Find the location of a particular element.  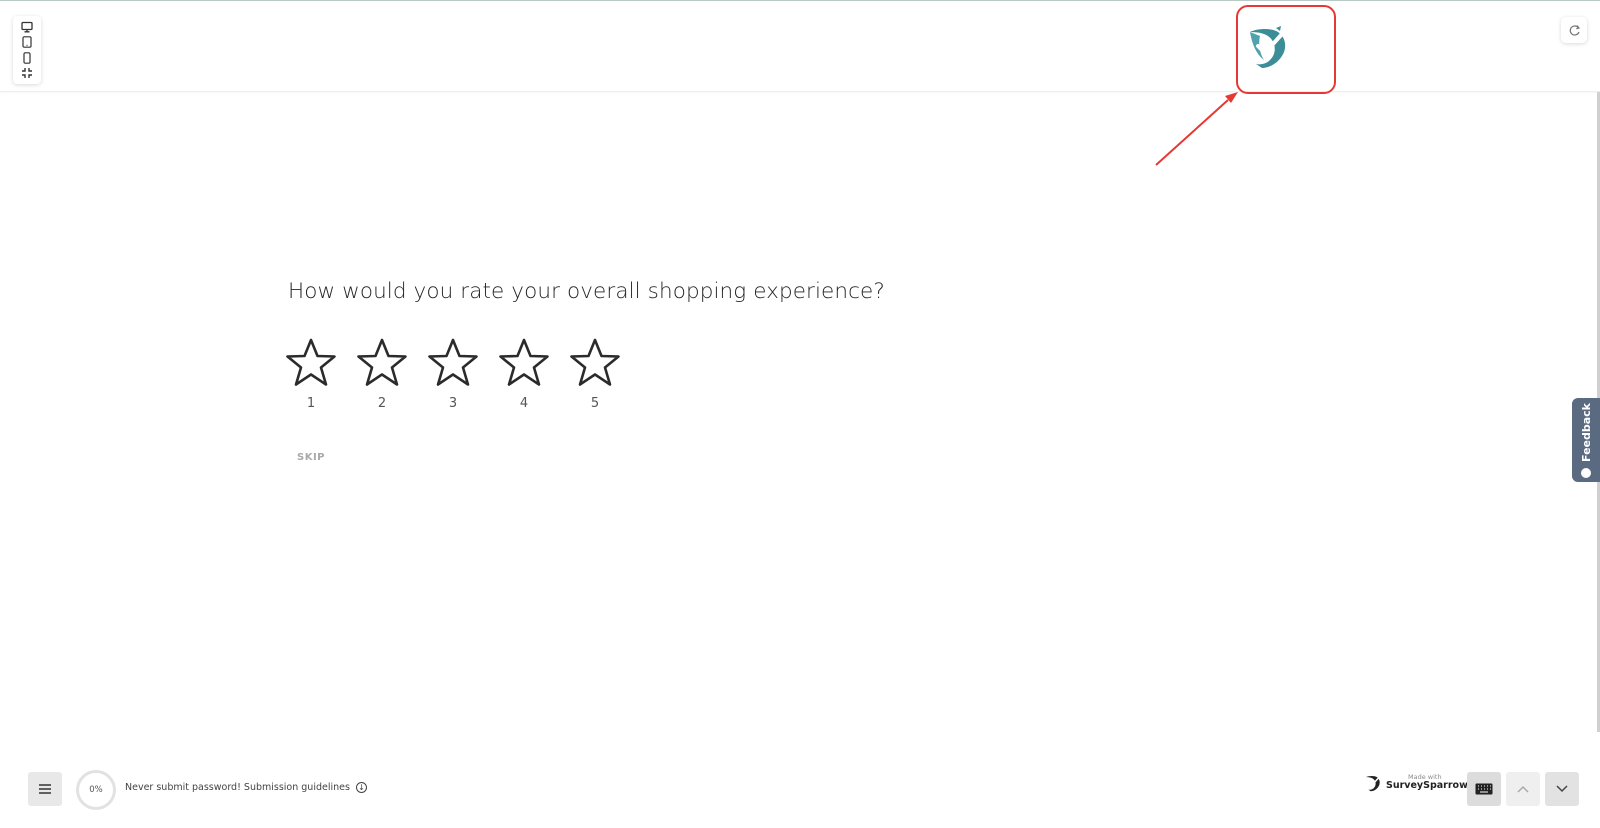

keyboard-button is located at coordinates (1484, 789).